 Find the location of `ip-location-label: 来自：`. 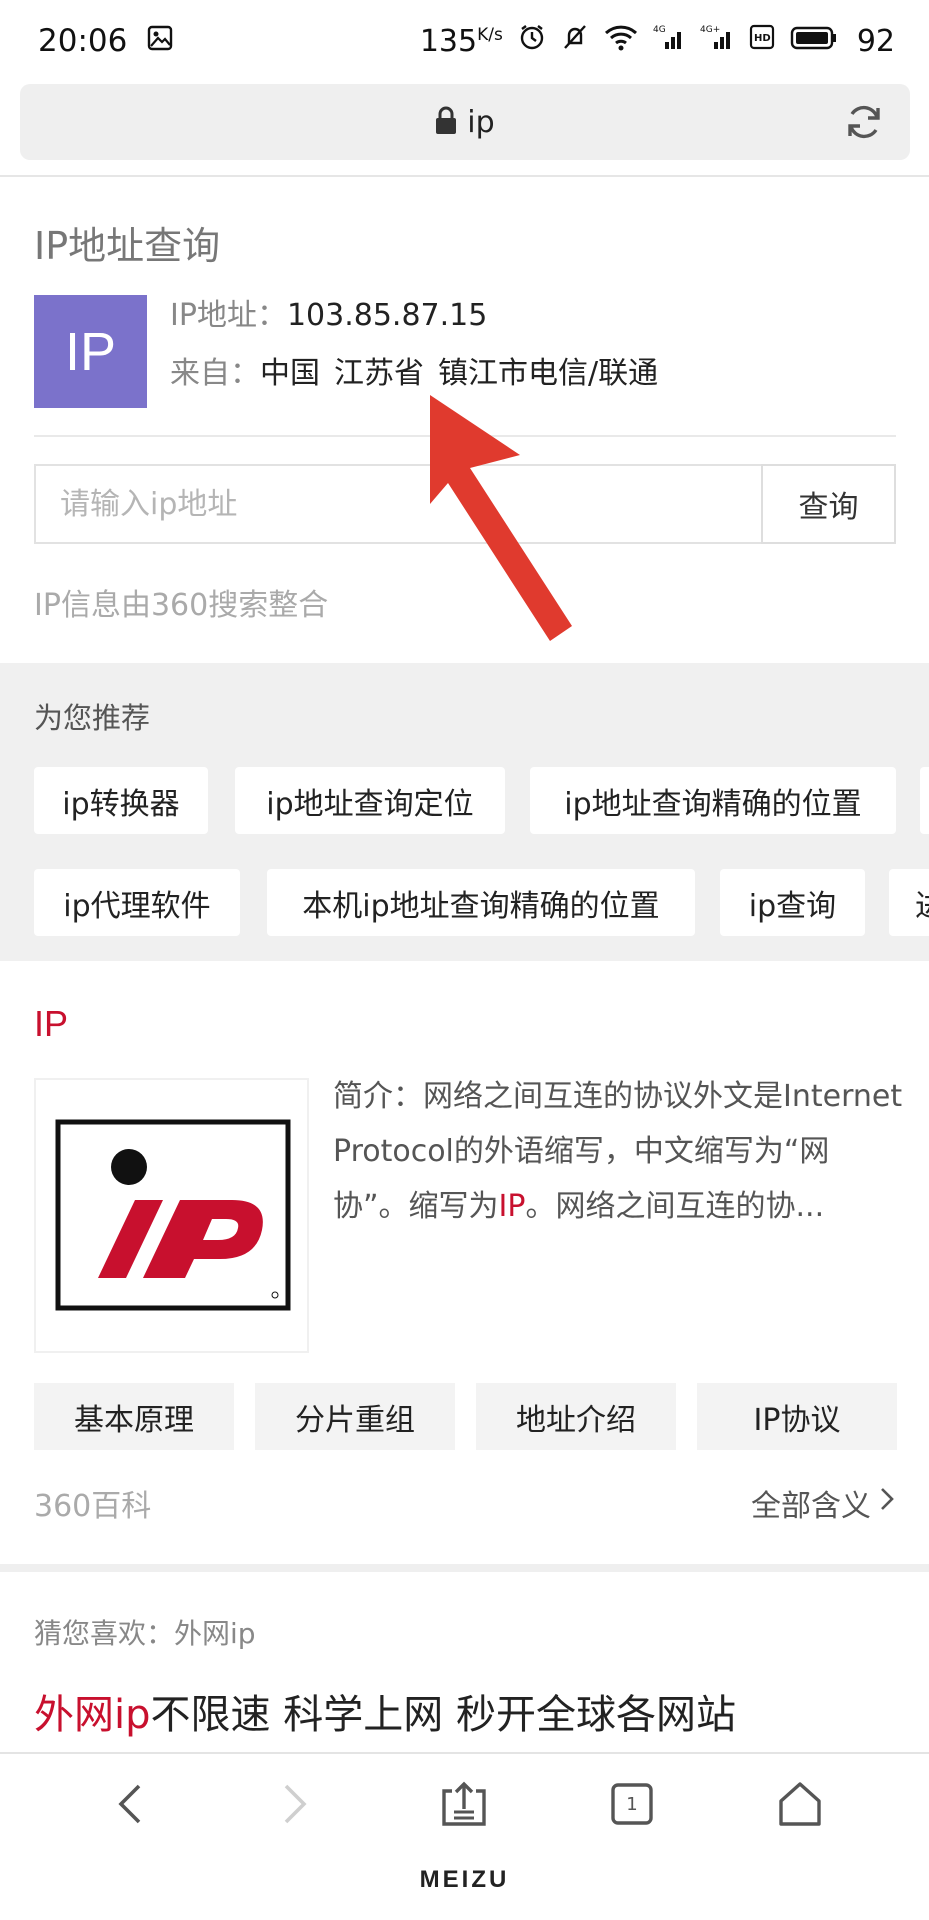

ip-location-label: 来自： is located at coordinates (215, 373).